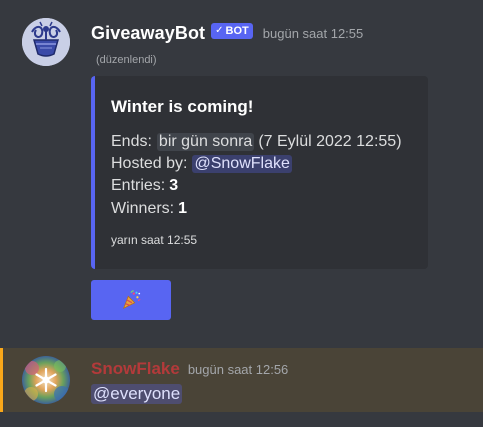 This screenshot has width=483, height=427. What do you see at coordinates (135, 369) in the screenshot?
I see `author-name: SnowFlake` at bounding box center [135, 369].